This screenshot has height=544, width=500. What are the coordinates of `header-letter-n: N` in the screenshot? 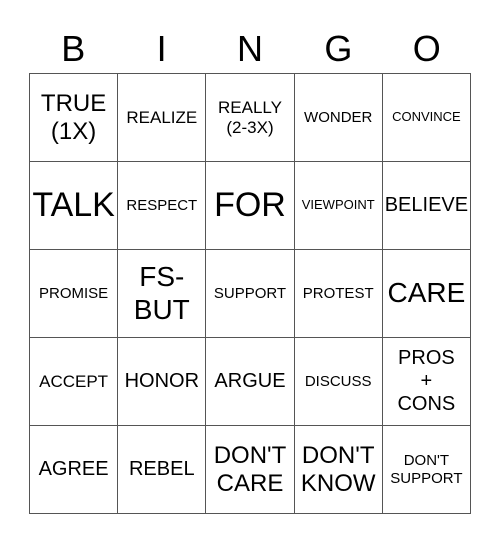 It's located at (249, 48).